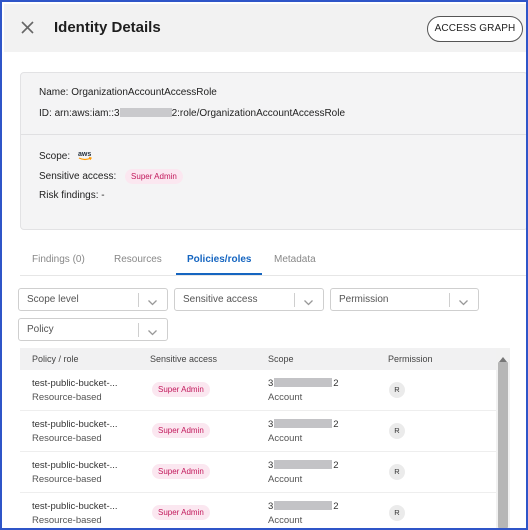  I want to click on page-title: Identity Details, so click(107, 27).